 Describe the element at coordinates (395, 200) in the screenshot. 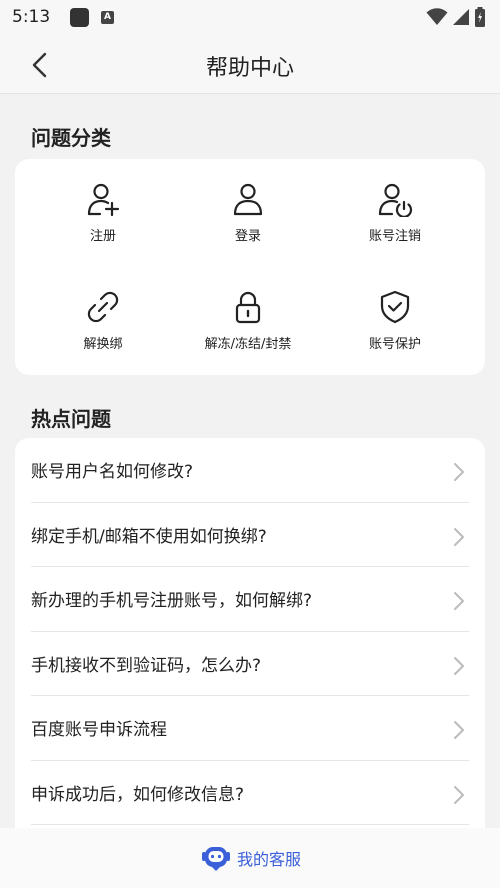

I see `user-power-icon` at that location.